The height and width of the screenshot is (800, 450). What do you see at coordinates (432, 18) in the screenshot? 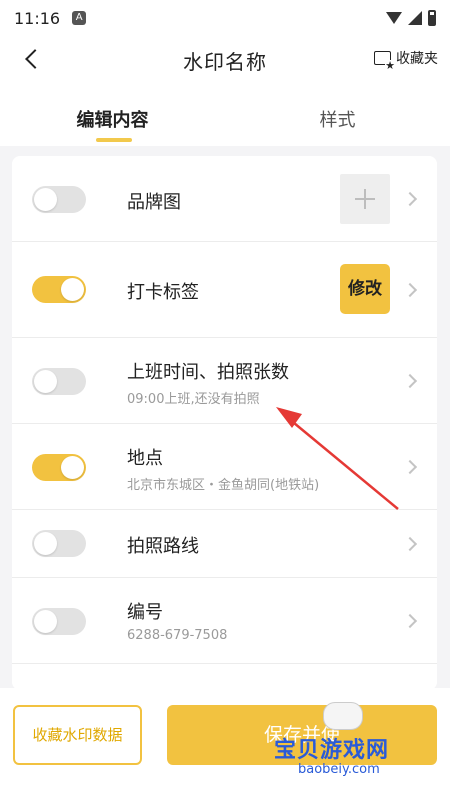
I see `battery-icon` at bounding box center [432, 18].